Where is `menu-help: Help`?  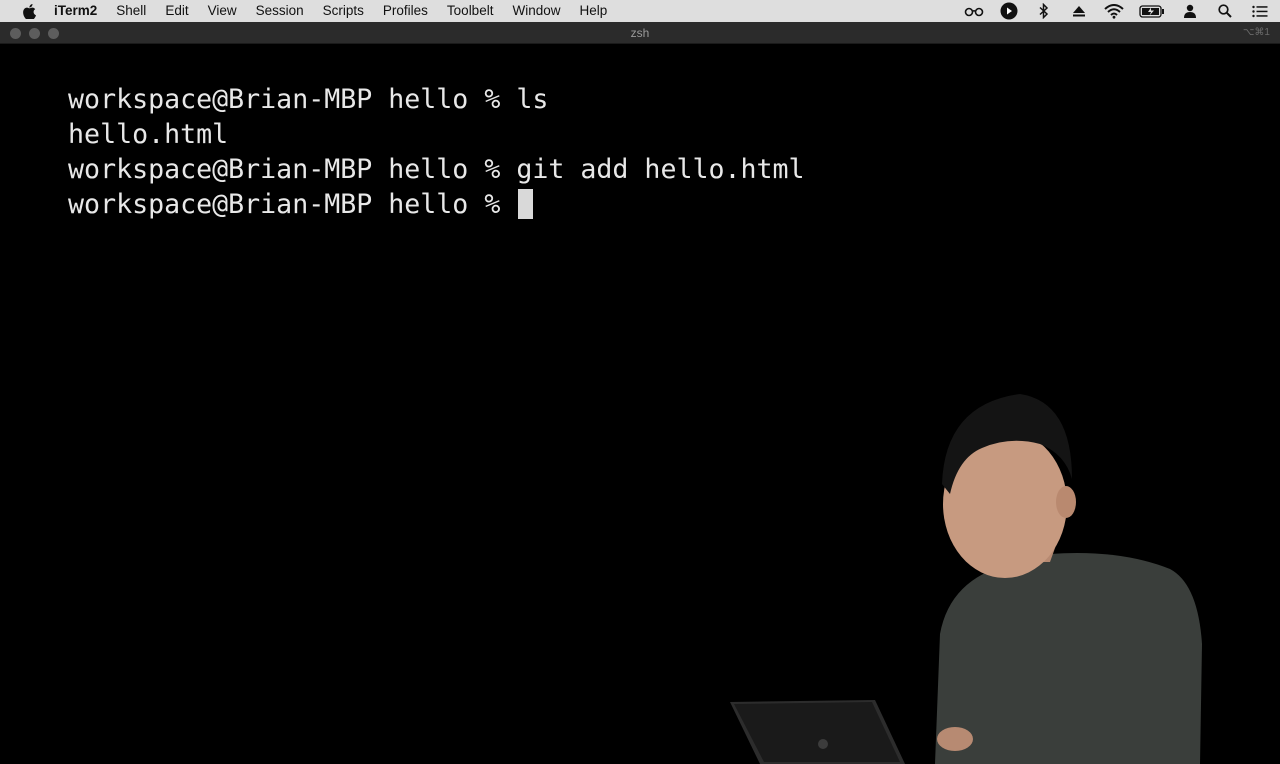 menu-help: Help is located at coordinates (593, 11).